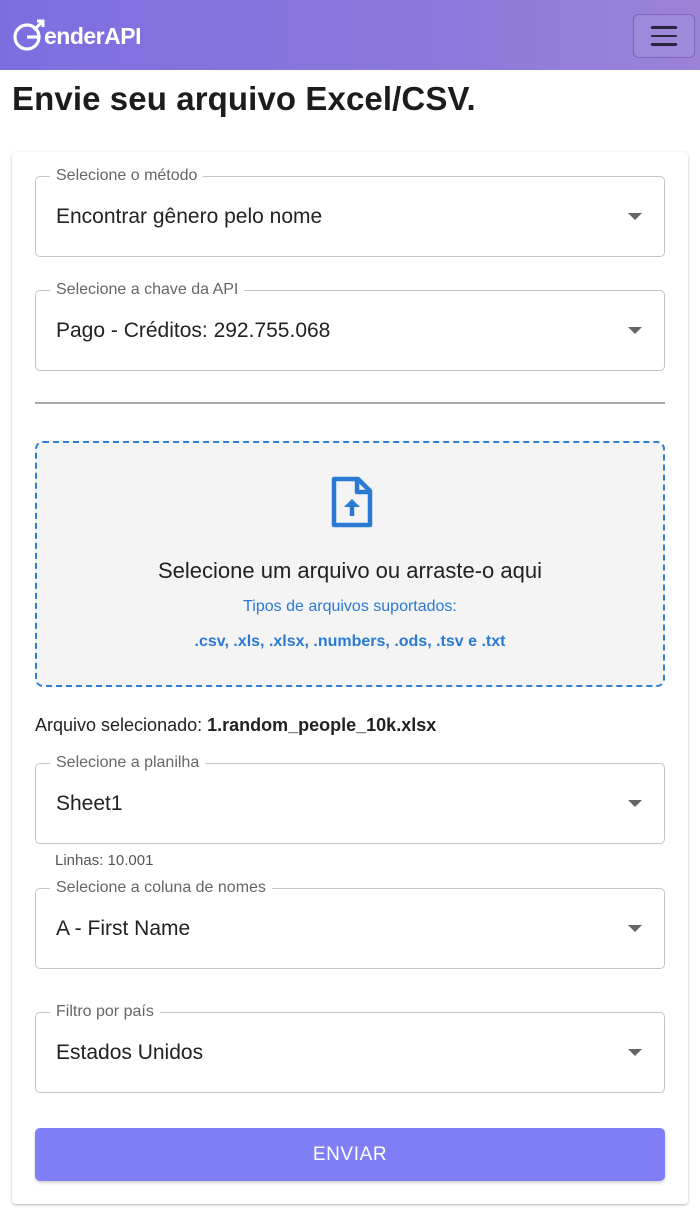 This screenshot has width=700, height=1222. Describe the element at coordinates (352, 502) in the screenshot. I see `file-upload-icon` at that location.